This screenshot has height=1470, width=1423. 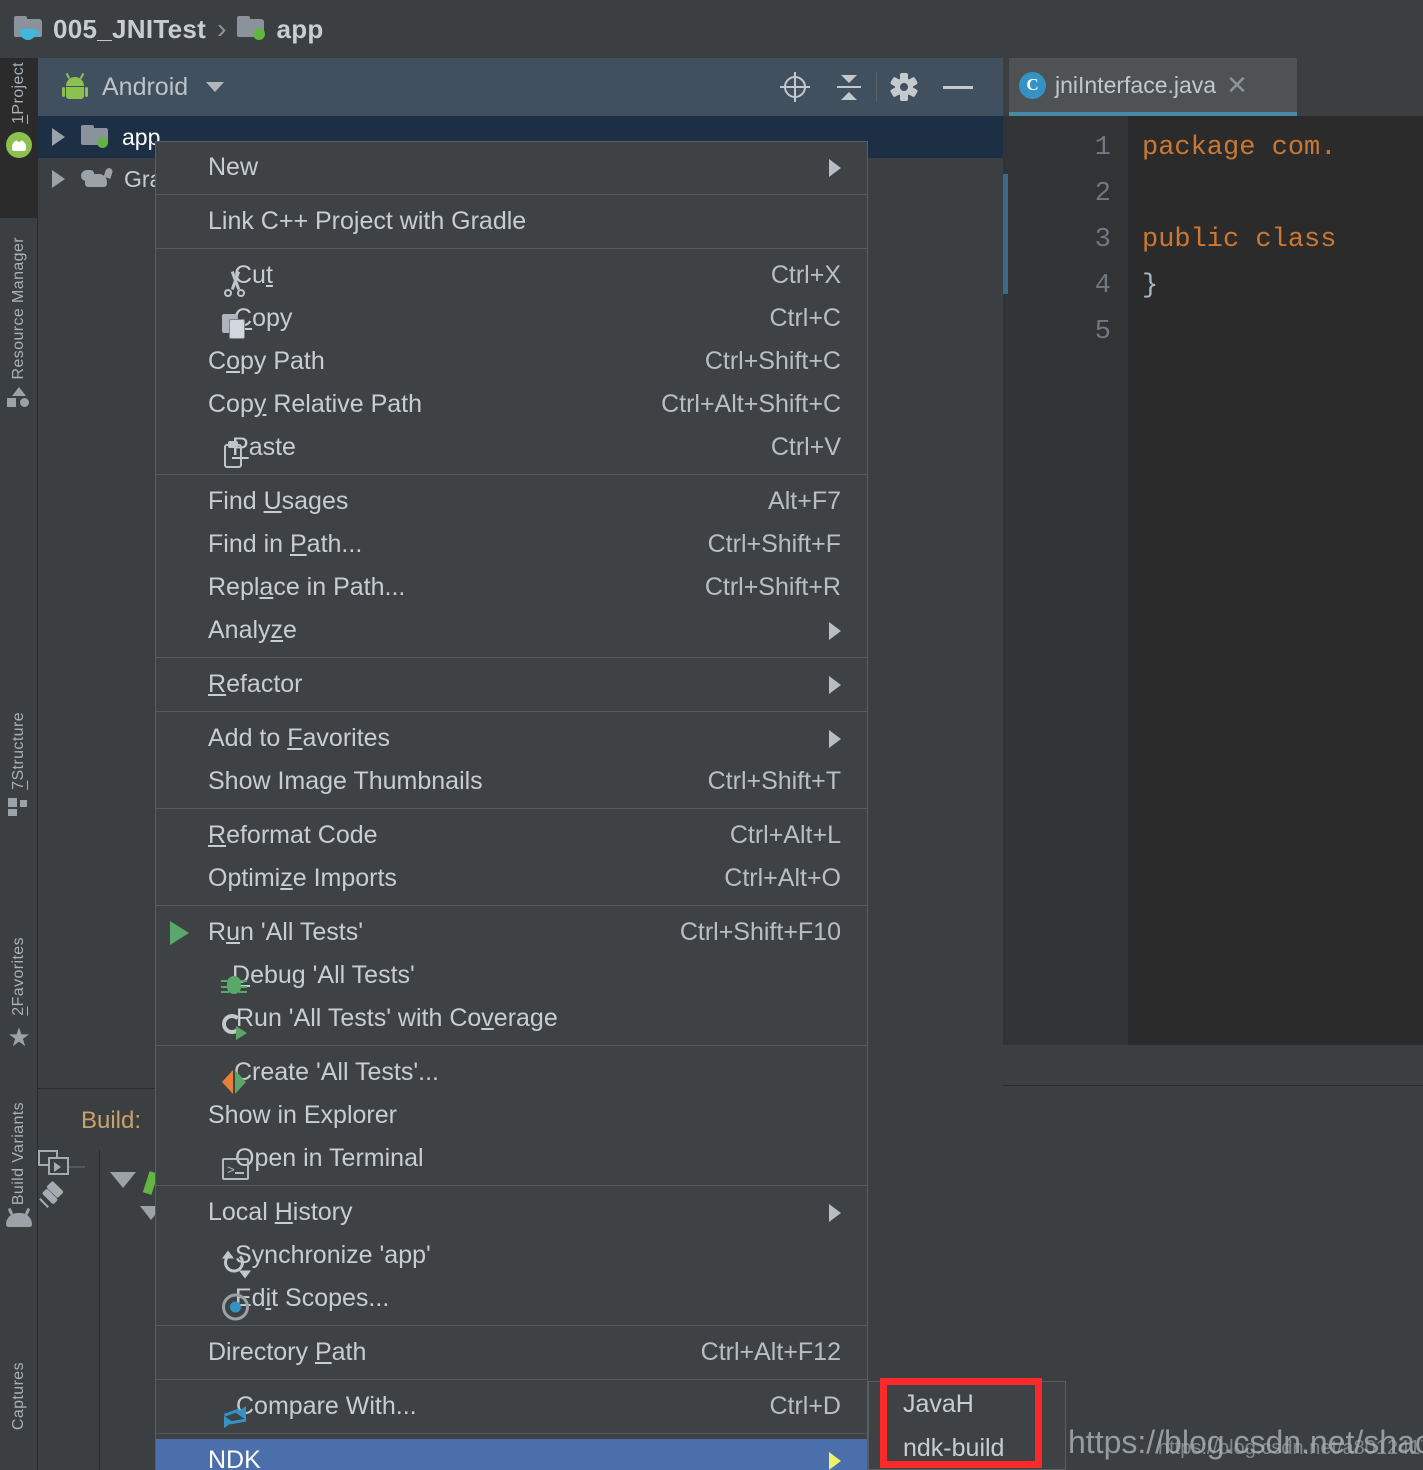 I want to click on tool-window-label-favorites: Favorites, so click(x=18, y=972).